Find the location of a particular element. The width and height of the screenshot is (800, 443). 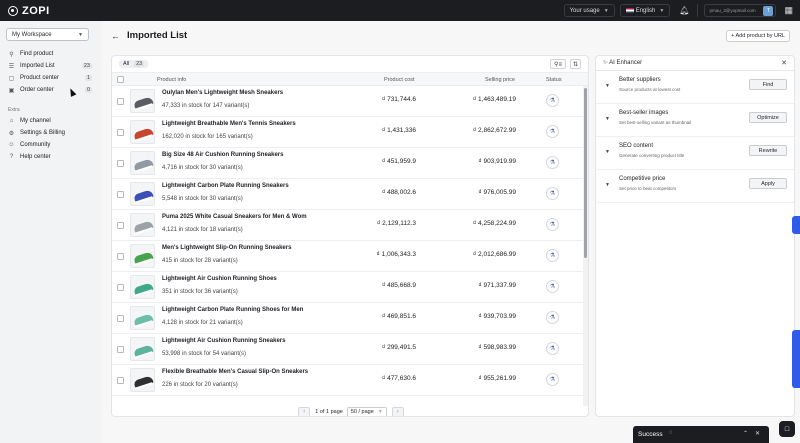

column-selling-price: Selling price is located at coordinates (500, 80).